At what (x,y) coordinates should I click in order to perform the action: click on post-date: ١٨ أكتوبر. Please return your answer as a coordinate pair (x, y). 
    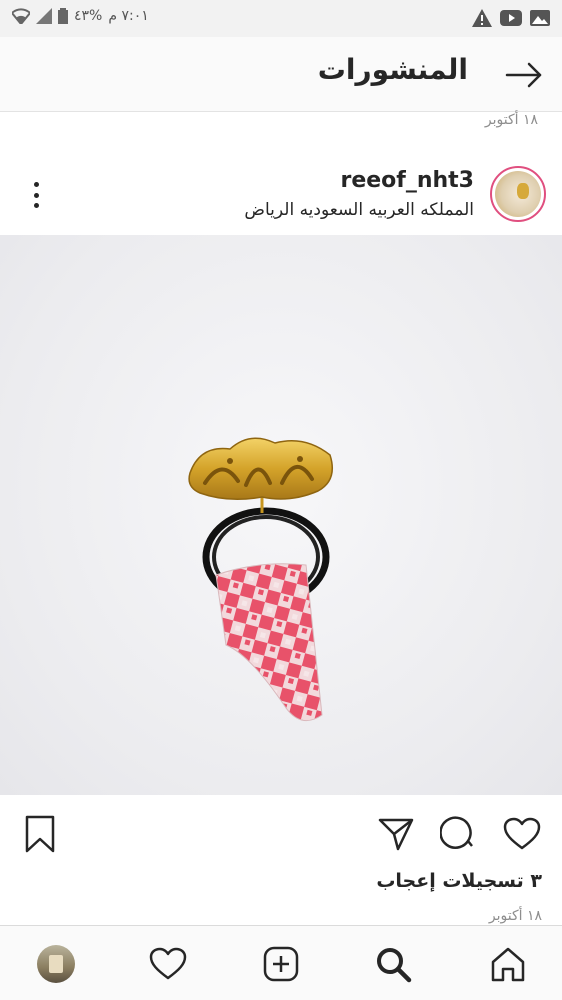
    Looking at the image, I should click on (515, 916).